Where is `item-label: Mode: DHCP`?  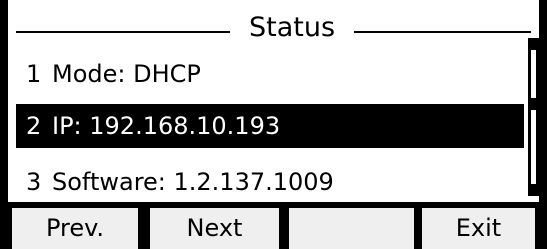
item-label: Mode: DHCP is located at coordinates (126, 74).